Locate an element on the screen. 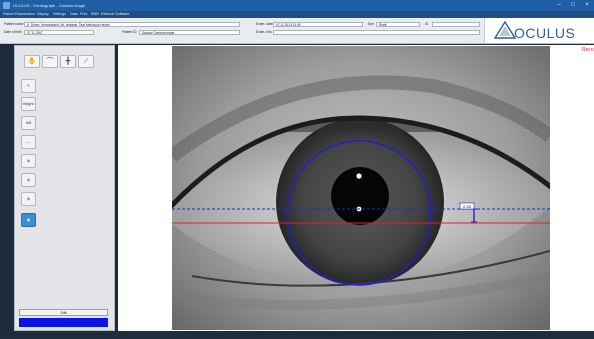 The width and height of the screenshot is (594, 339). eye-field: Right is located at coordinates (398, 24).